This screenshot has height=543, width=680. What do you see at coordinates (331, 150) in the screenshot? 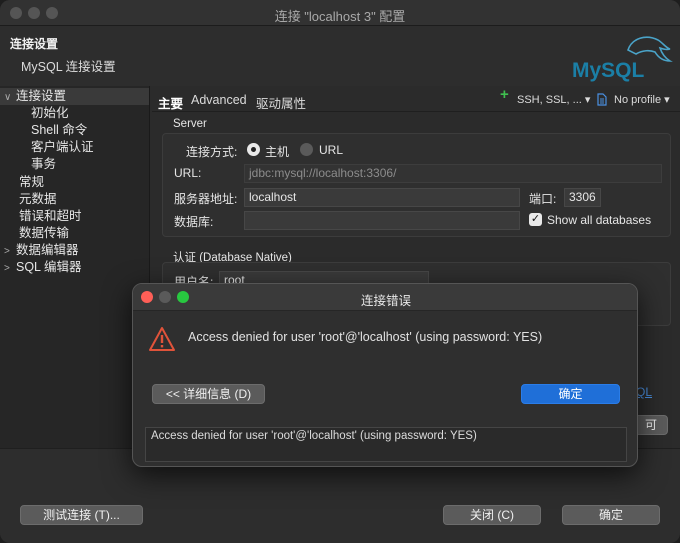
I see `url-radio-label: URL` at bounding box center [331, 150].